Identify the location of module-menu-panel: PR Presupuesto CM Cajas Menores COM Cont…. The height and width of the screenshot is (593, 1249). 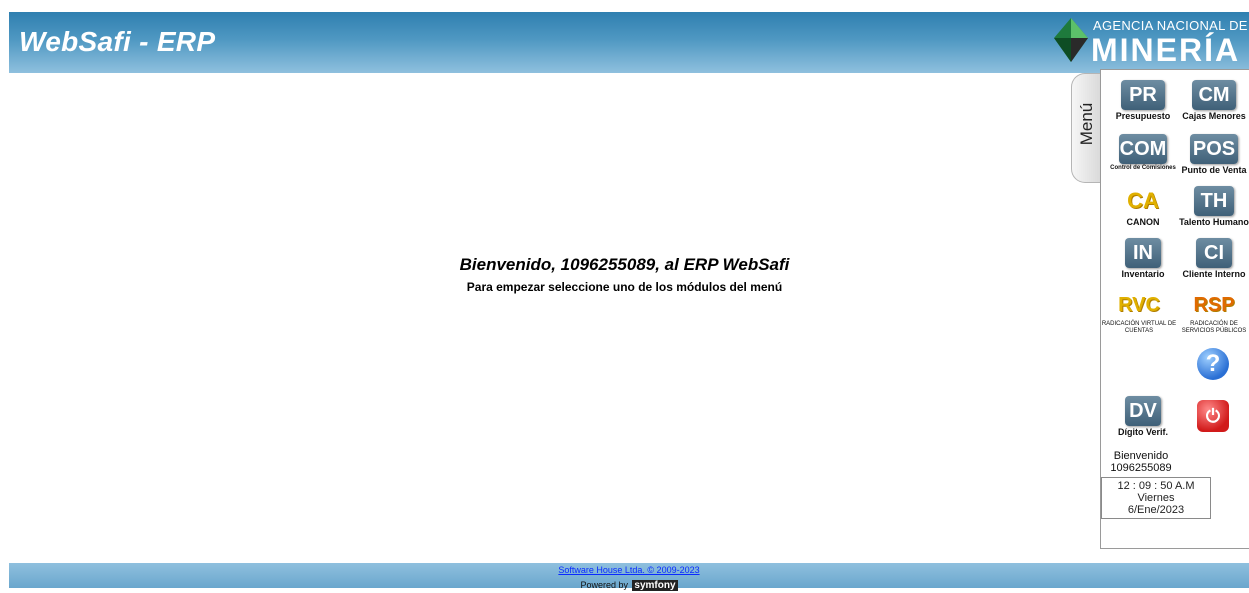
(1174, 309).